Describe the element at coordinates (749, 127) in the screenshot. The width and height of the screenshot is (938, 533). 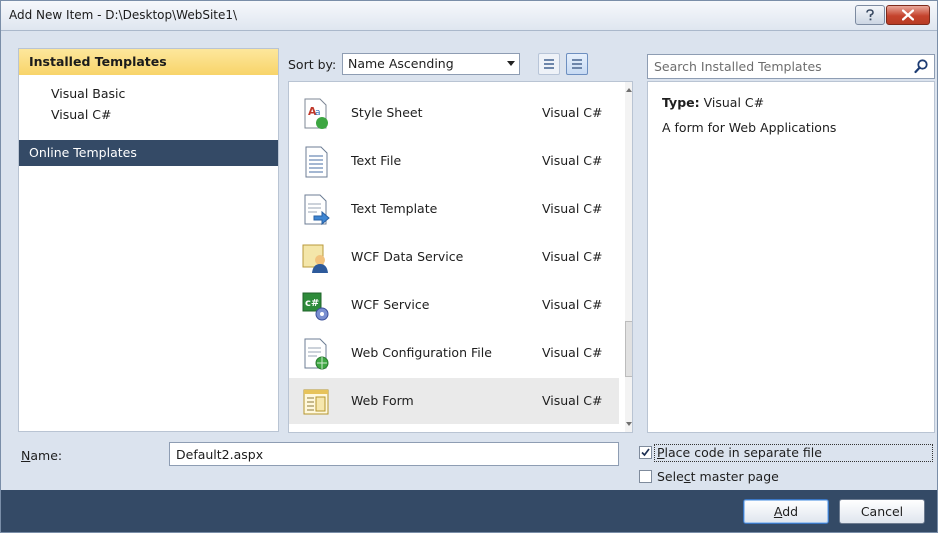
I see `template-description: A form for Web Applications` at that location.